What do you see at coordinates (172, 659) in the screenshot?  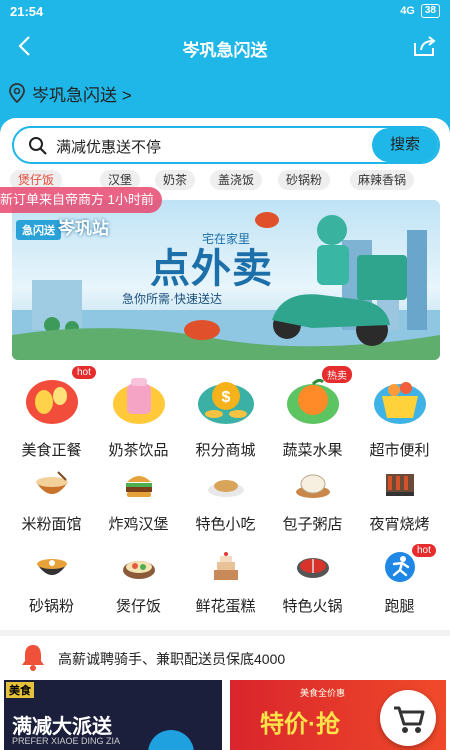 I see `notice-text: 高薪诚聘骑手、兼职配送员保底4000` at bounding box center [172, 659].